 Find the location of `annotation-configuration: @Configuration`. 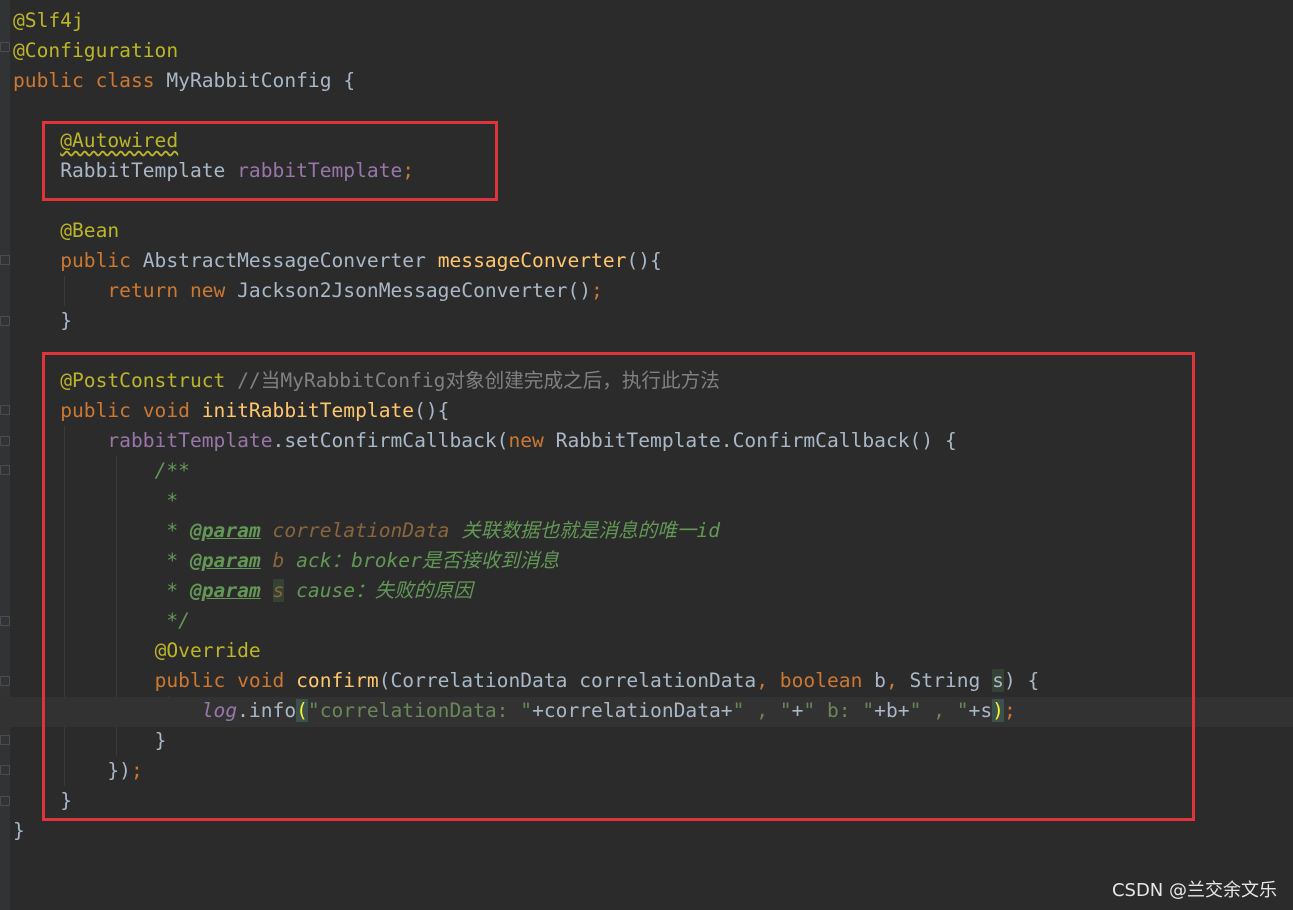

annotation-configuration: @Configuration is located at coordinates (96, 50).